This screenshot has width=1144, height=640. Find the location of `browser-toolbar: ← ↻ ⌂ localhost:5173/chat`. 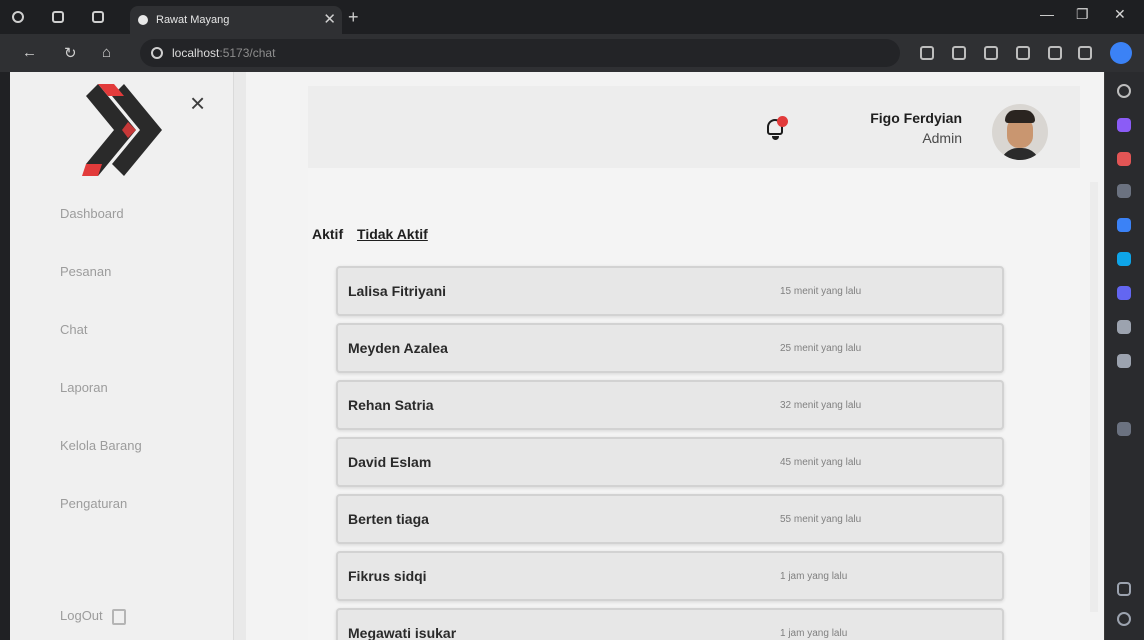

browser-toolbar: ← ↻ ⌂ localhost:5173/chat is located at coordinates (572, 53).